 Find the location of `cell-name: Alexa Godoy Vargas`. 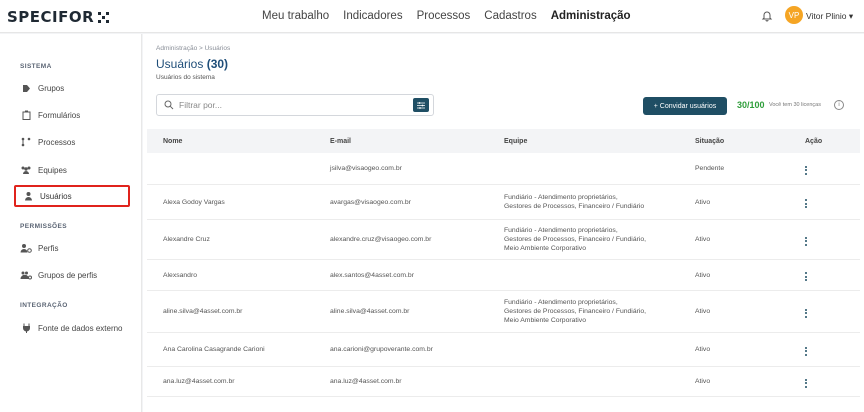

cell-name: Alexa Godoy Vargas is located at coordinates (194, 202).